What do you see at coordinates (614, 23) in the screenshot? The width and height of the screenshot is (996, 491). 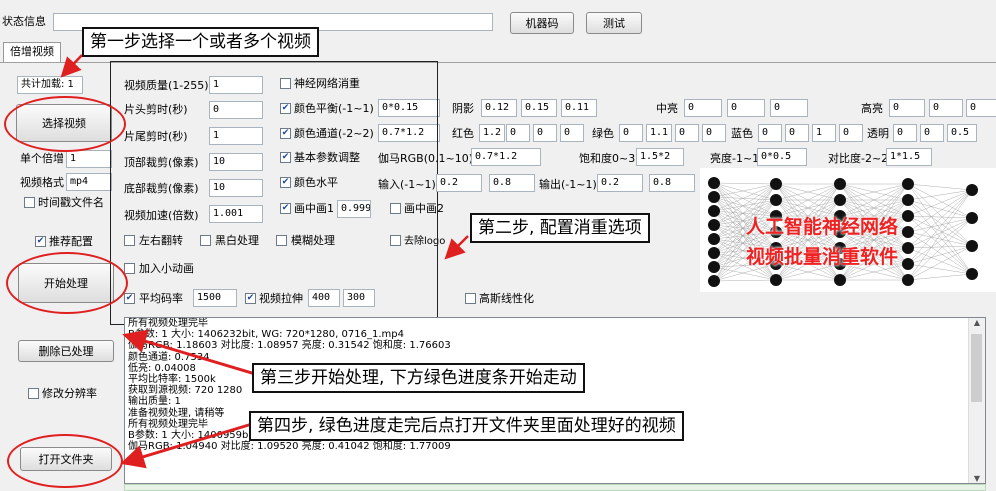 I see `test-button: 测试` at bounding box center [614, 23].